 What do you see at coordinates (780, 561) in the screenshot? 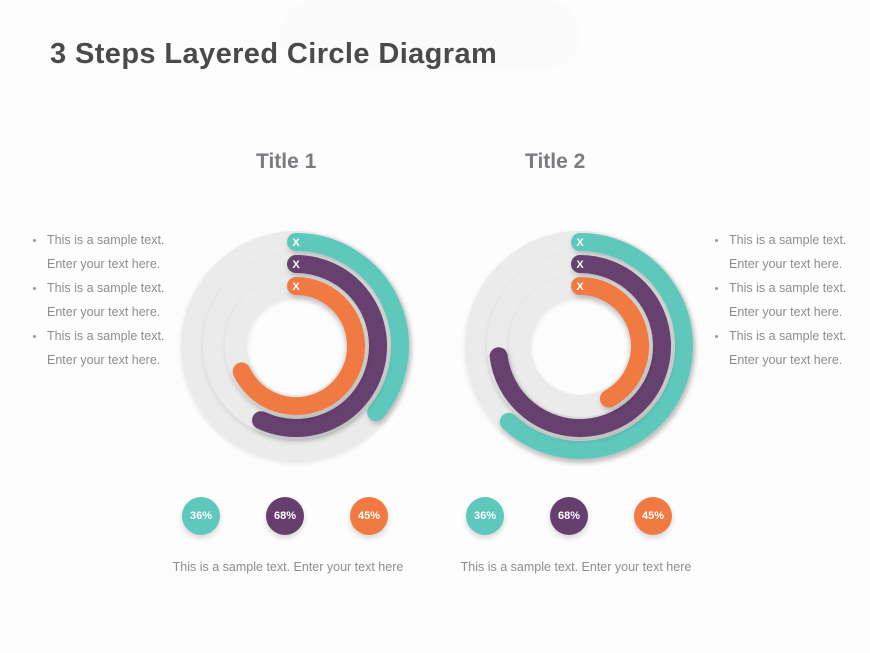
I see `background-wash` at bounding box center [780, 561].